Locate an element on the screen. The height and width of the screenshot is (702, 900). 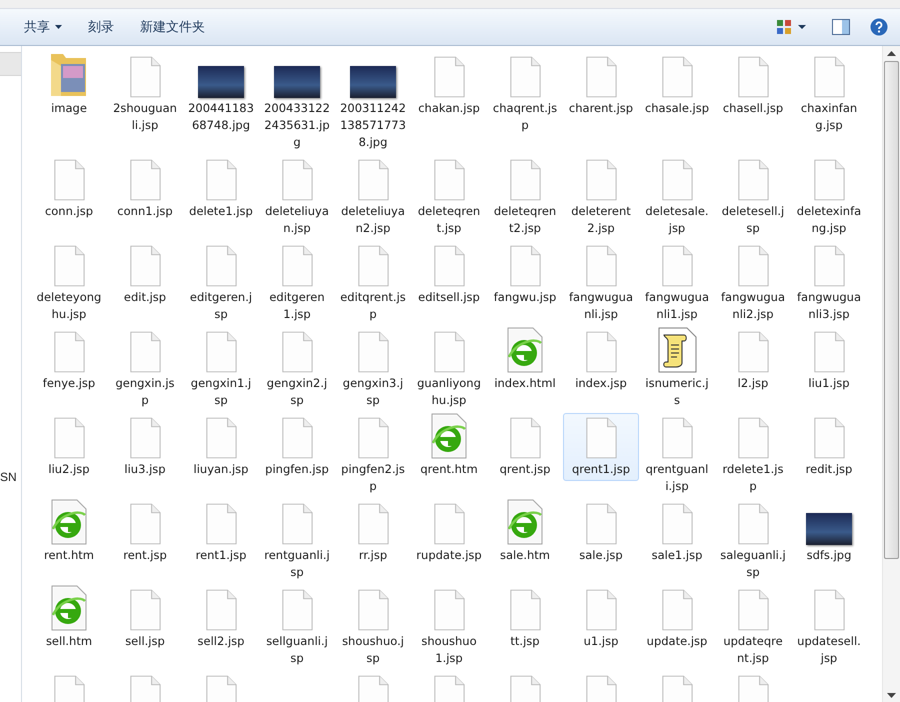
file-item: qrent.htm is located at coordinates (449, 447).